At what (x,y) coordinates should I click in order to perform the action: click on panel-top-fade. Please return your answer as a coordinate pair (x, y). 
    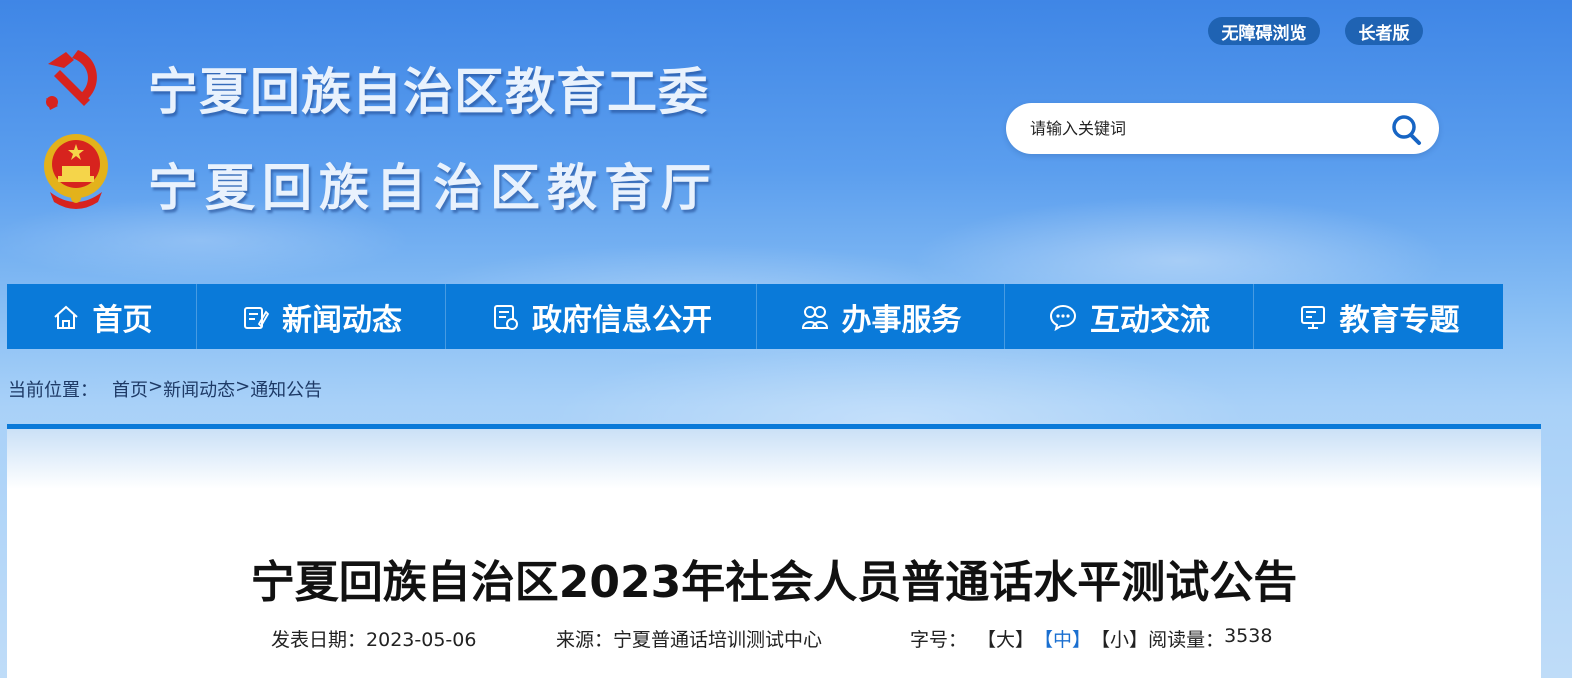
    Looking at the image, I should click on (774, 459).